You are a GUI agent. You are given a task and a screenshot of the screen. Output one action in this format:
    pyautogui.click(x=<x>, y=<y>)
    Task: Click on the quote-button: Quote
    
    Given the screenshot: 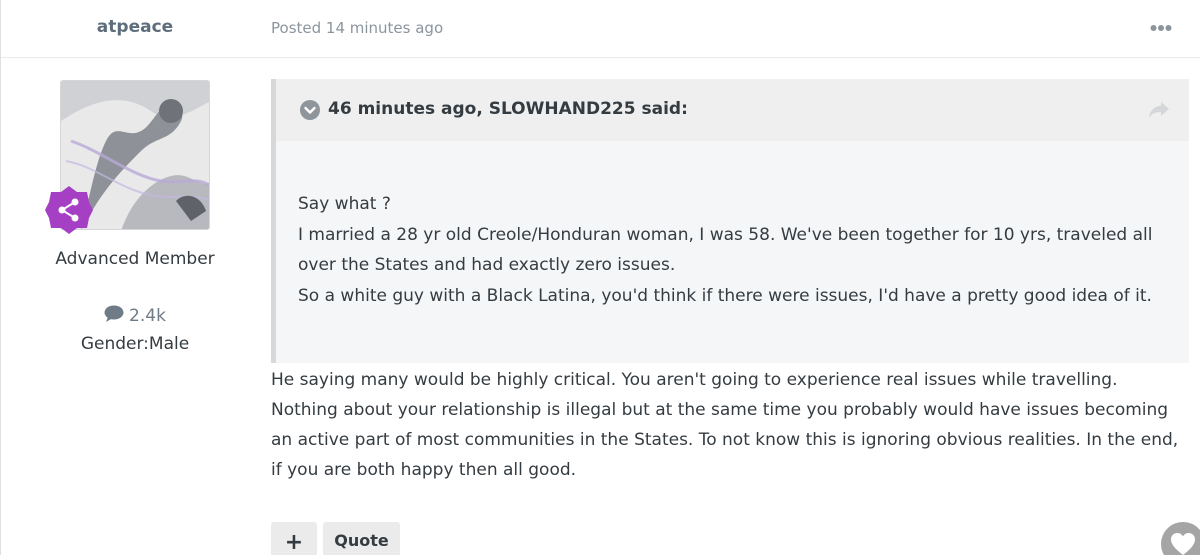 What is the action you would take?
    pyautogui.click(x=361, y=538)
    